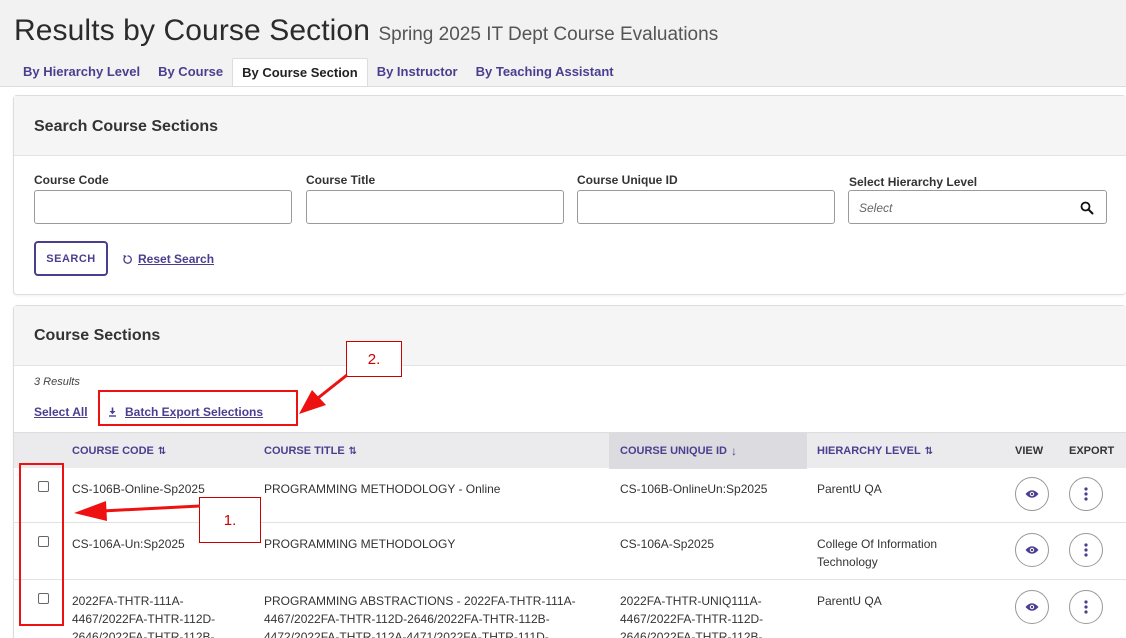  I want to click on column-hierarchy-level-label: HIERARCHY LEVEL, so click(869, 451).